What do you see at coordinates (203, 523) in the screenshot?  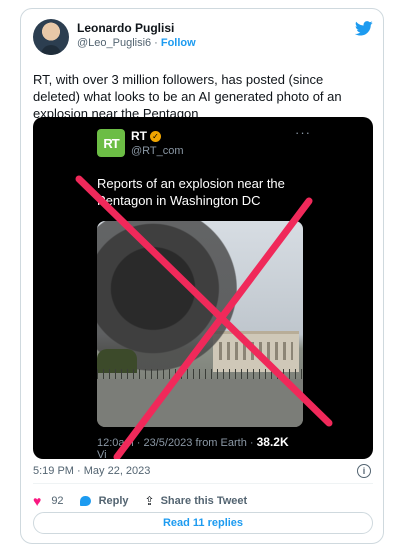 I see `read-replies-button: Read 11 replies` at bounding box center [203, 523].